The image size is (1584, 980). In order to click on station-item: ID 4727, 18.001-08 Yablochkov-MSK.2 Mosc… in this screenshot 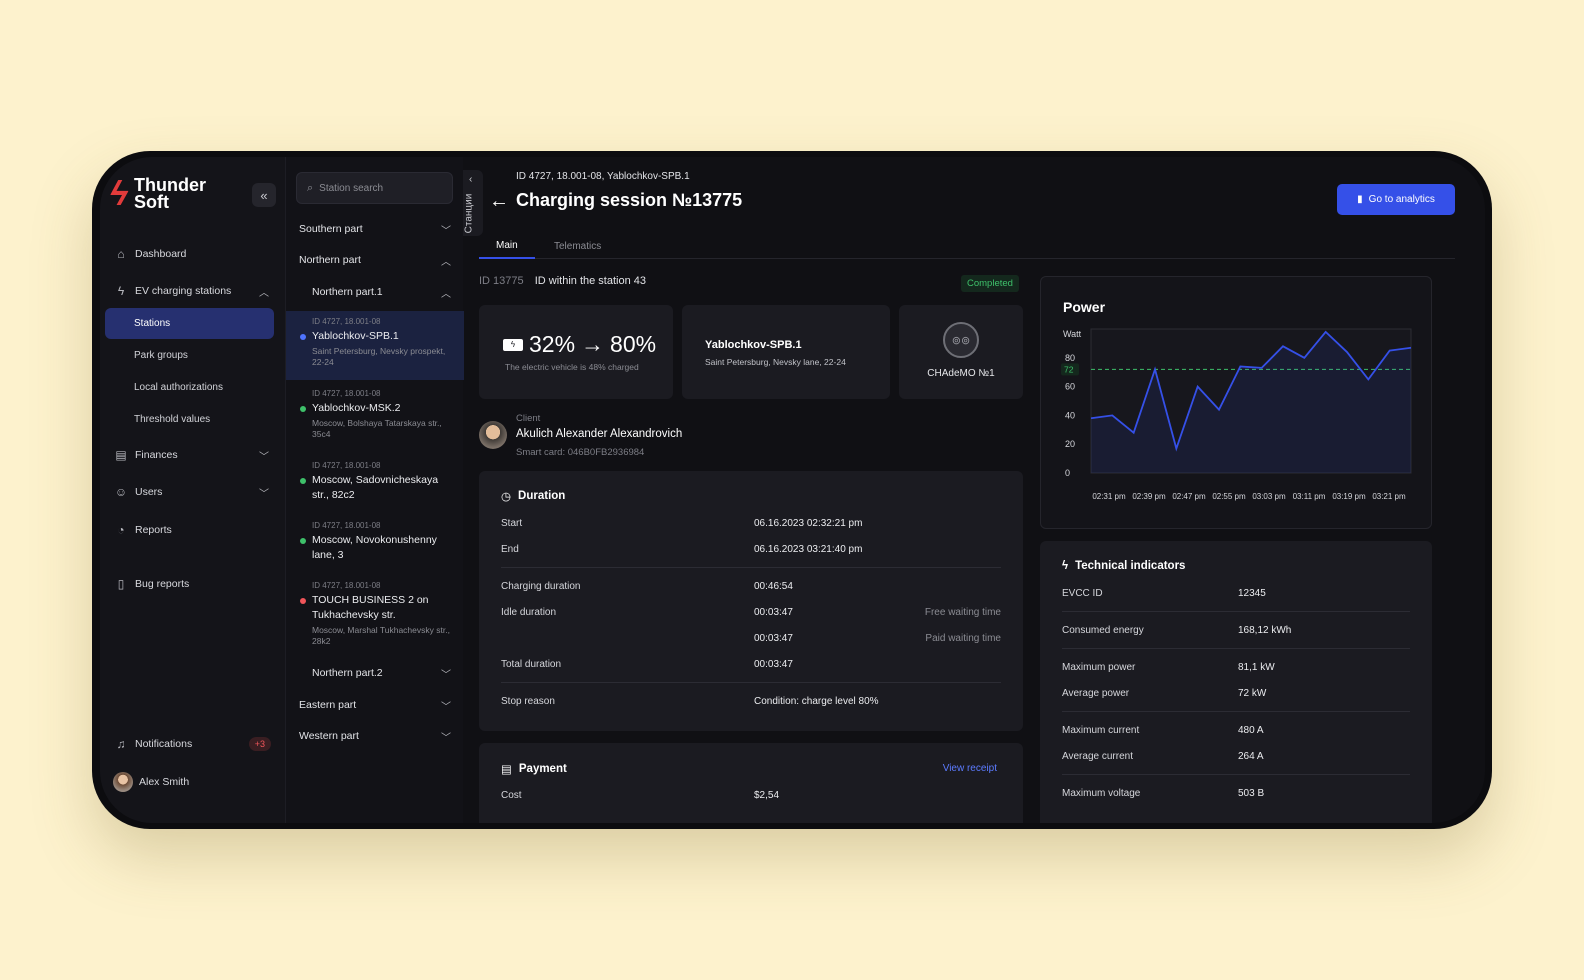, I will do `click(375, 414)`.